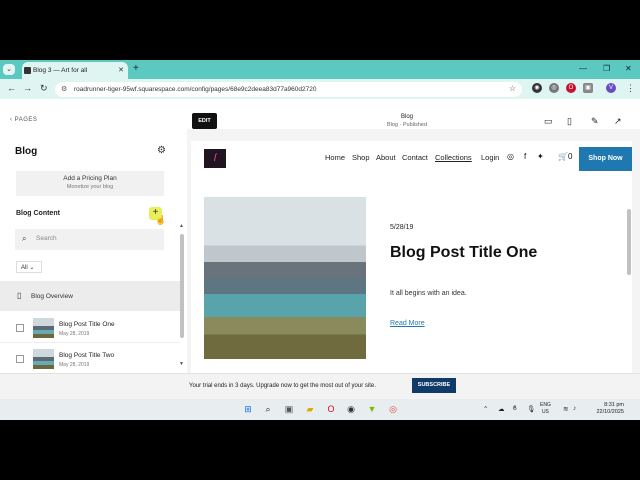 This screenshot has height=480, width=640. Describe the element at coordinates (90, 187) in the screenshot. I see `pricing-subtitle: Monetize your blog` at that location.